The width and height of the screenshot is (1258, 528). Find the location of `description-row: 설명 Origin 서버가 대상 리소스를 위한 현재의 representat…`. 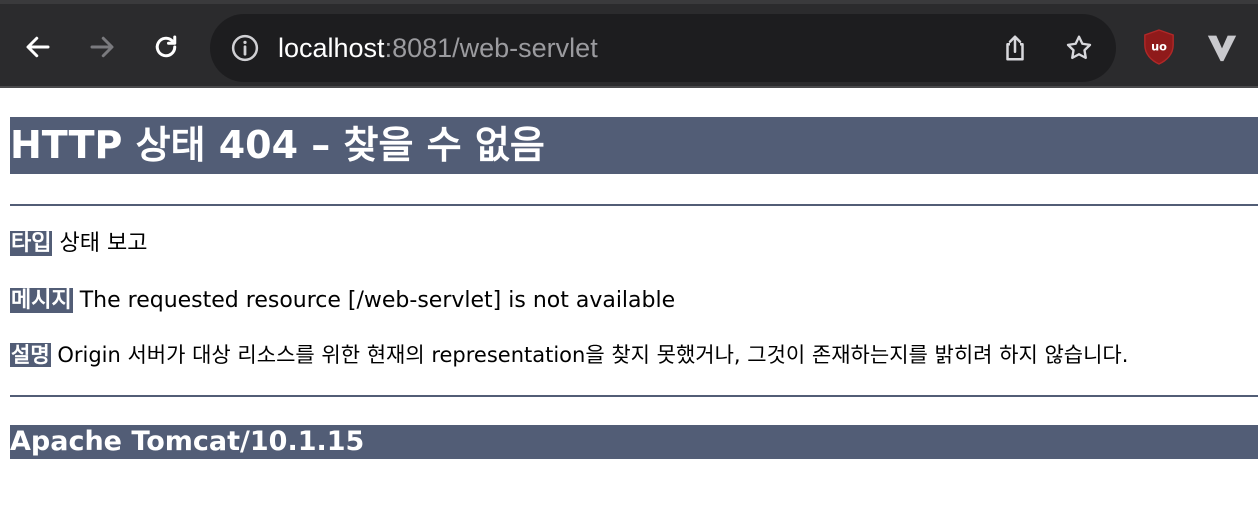

description-row: 설명 Origin 서버가 대상 리소스를 위한 현재의 representat… is located at coordinates (569, 355).